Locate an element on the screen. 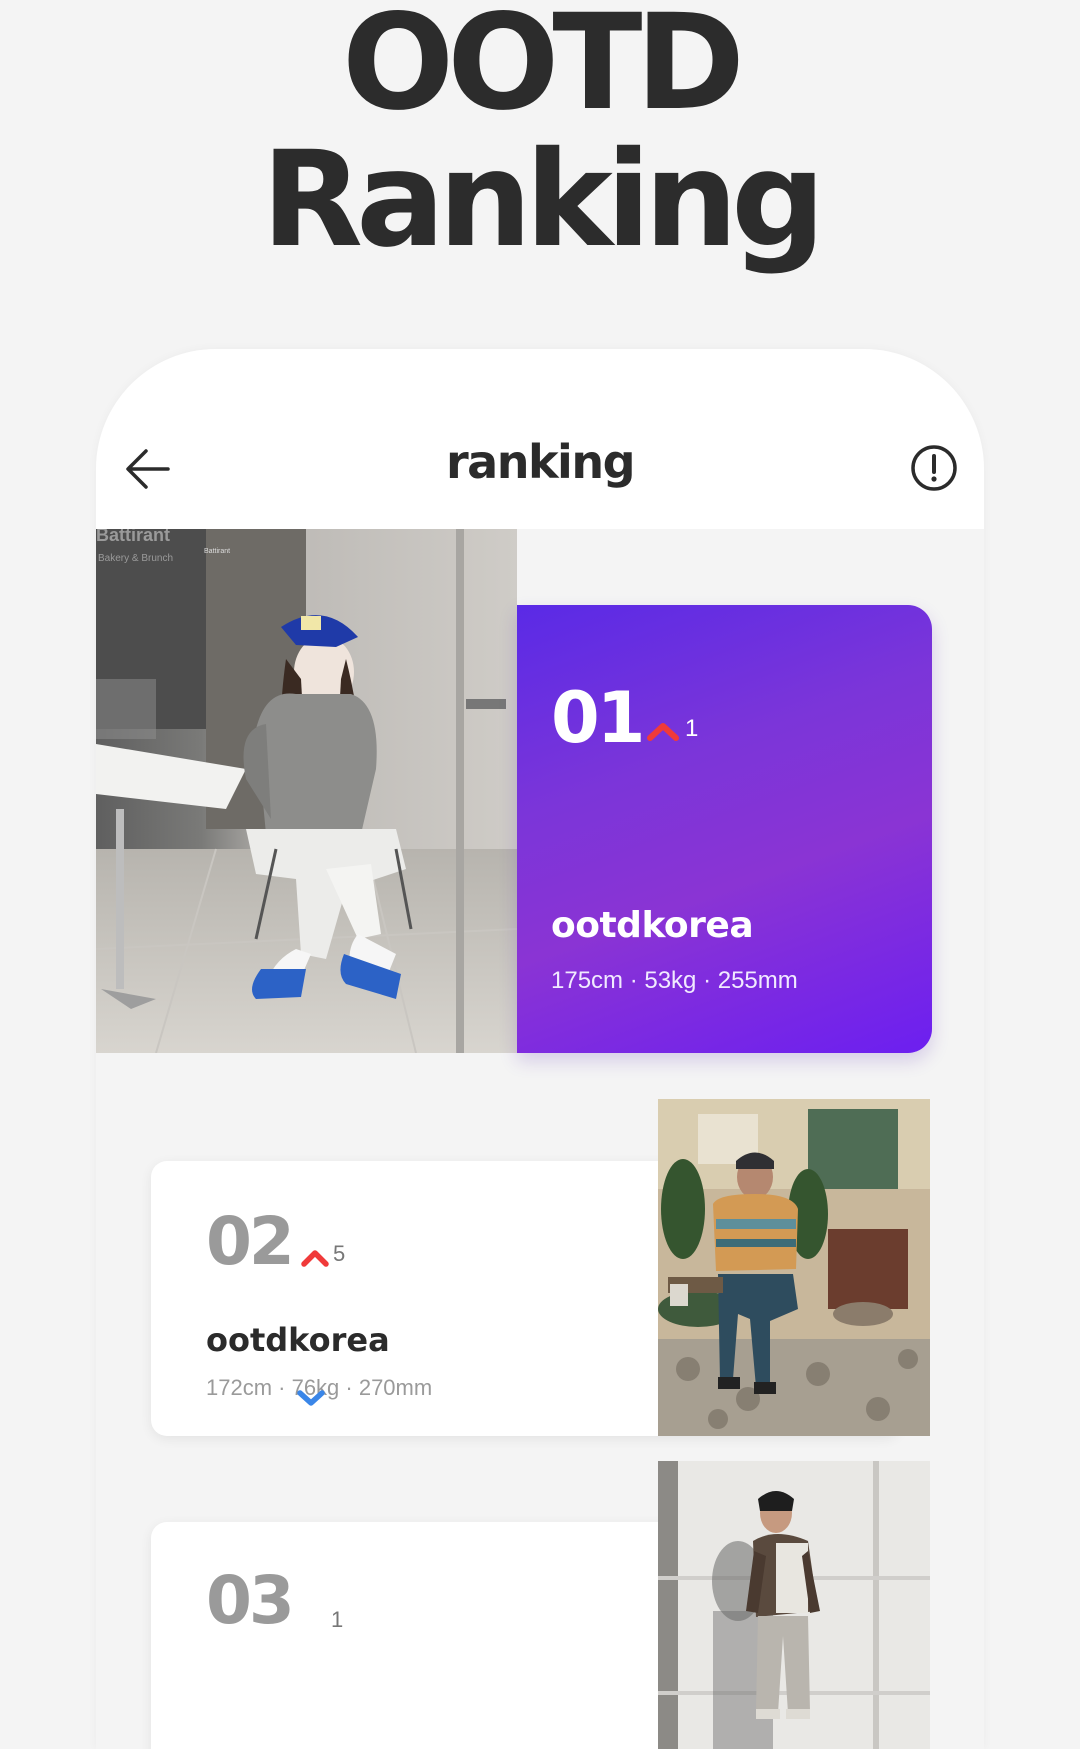  headline-line-2: Ranking is located at coordinates (543, 200).